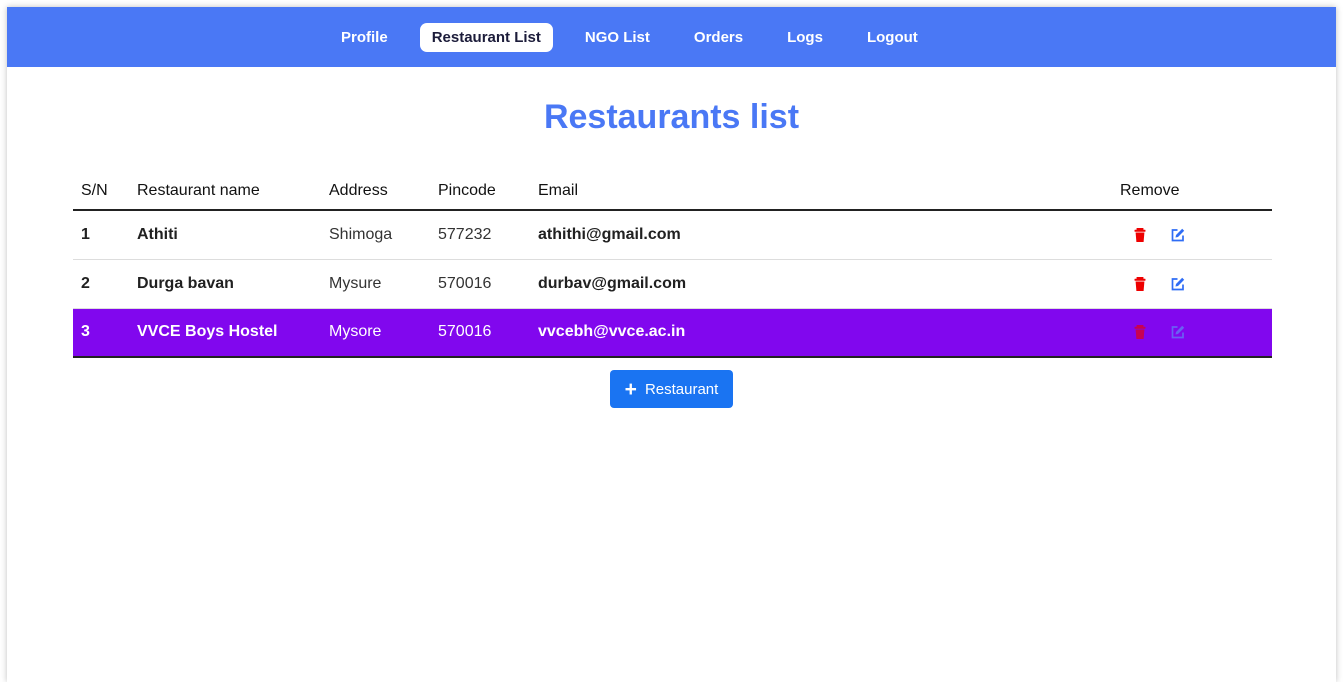 This screenshot has height=682, width=1343. I want to click on add-restaurant-wrapper: + Restaurant, so click(671, 389).